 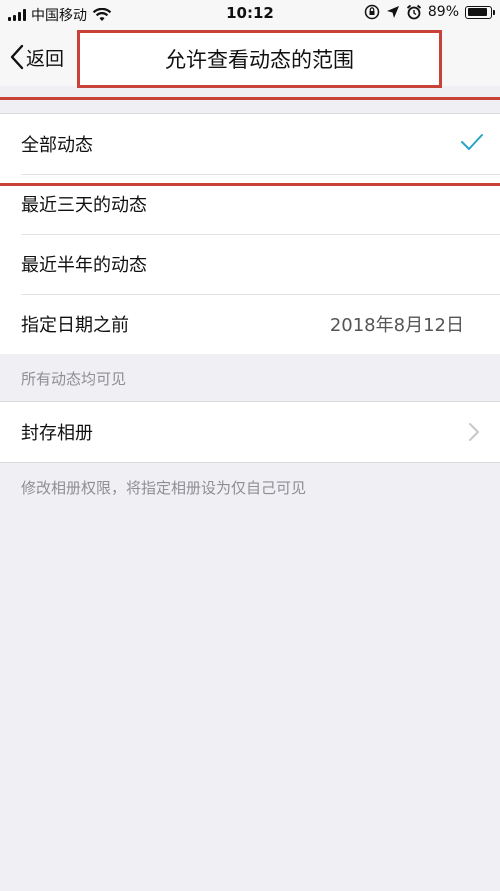 I want to click on chevron-left-icon, so click(x=17, y=57).